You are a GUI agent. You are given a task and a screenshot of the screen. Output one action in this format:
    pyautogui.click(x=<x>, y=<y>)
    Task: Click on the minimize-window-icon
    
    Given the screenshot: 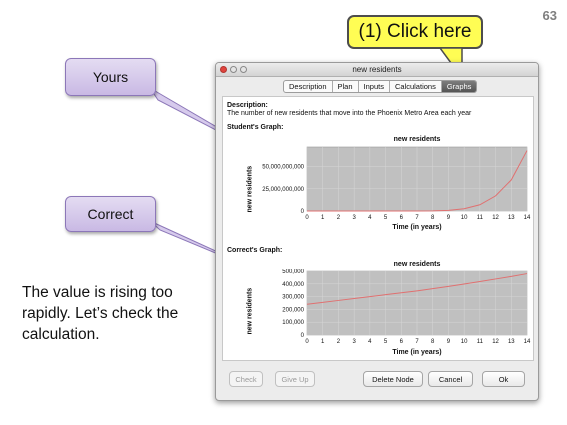 What is the action you would take?
    pyautogui.click(x=233, y=69)
    